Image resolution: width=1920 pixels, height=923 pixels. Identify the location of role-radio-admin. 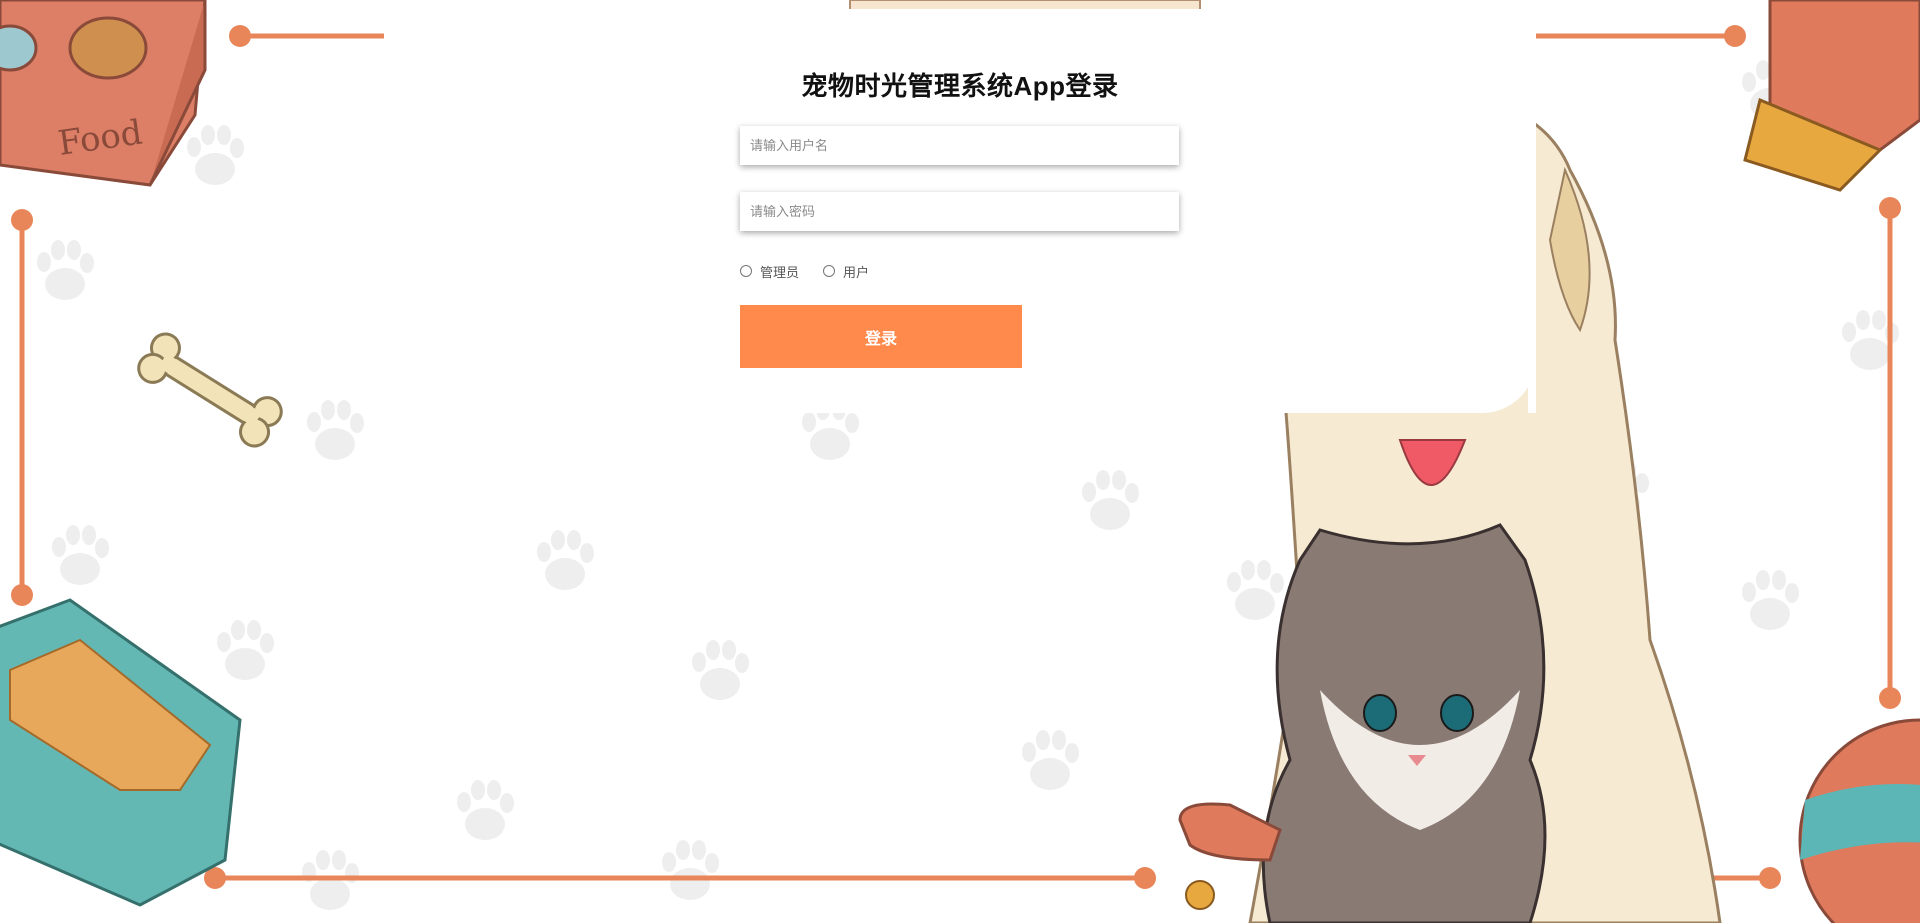
(746, 271).